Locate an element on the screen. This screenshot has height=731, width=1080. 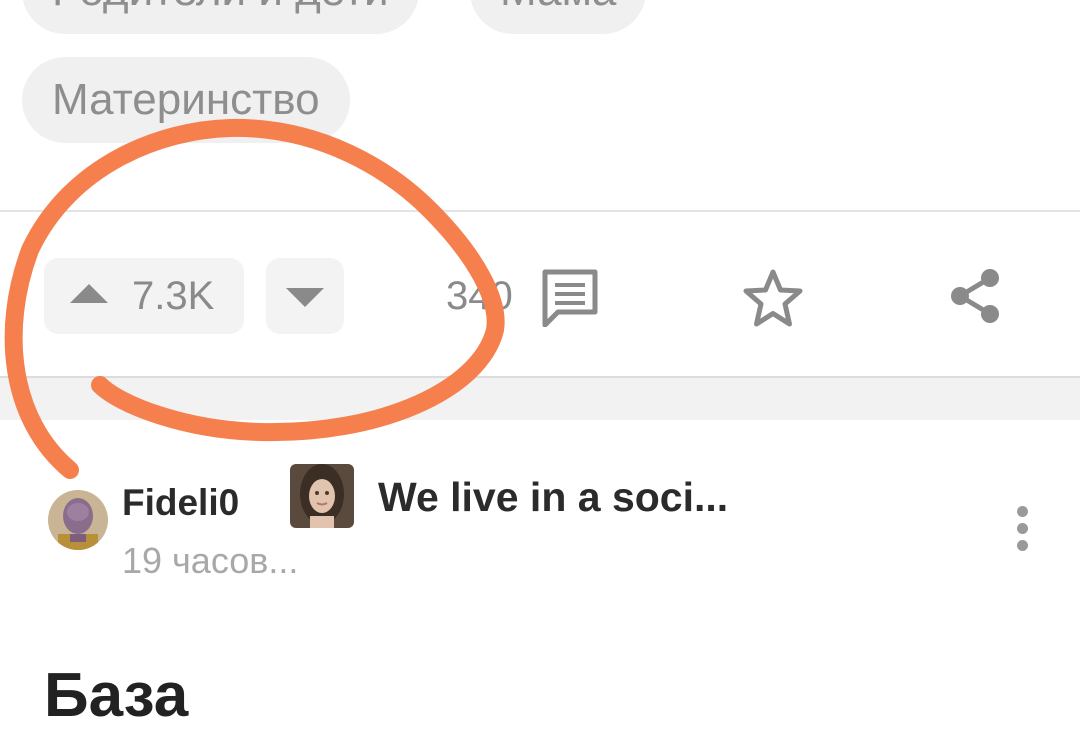
more-options-icon is located at coordinates (1022, 531).